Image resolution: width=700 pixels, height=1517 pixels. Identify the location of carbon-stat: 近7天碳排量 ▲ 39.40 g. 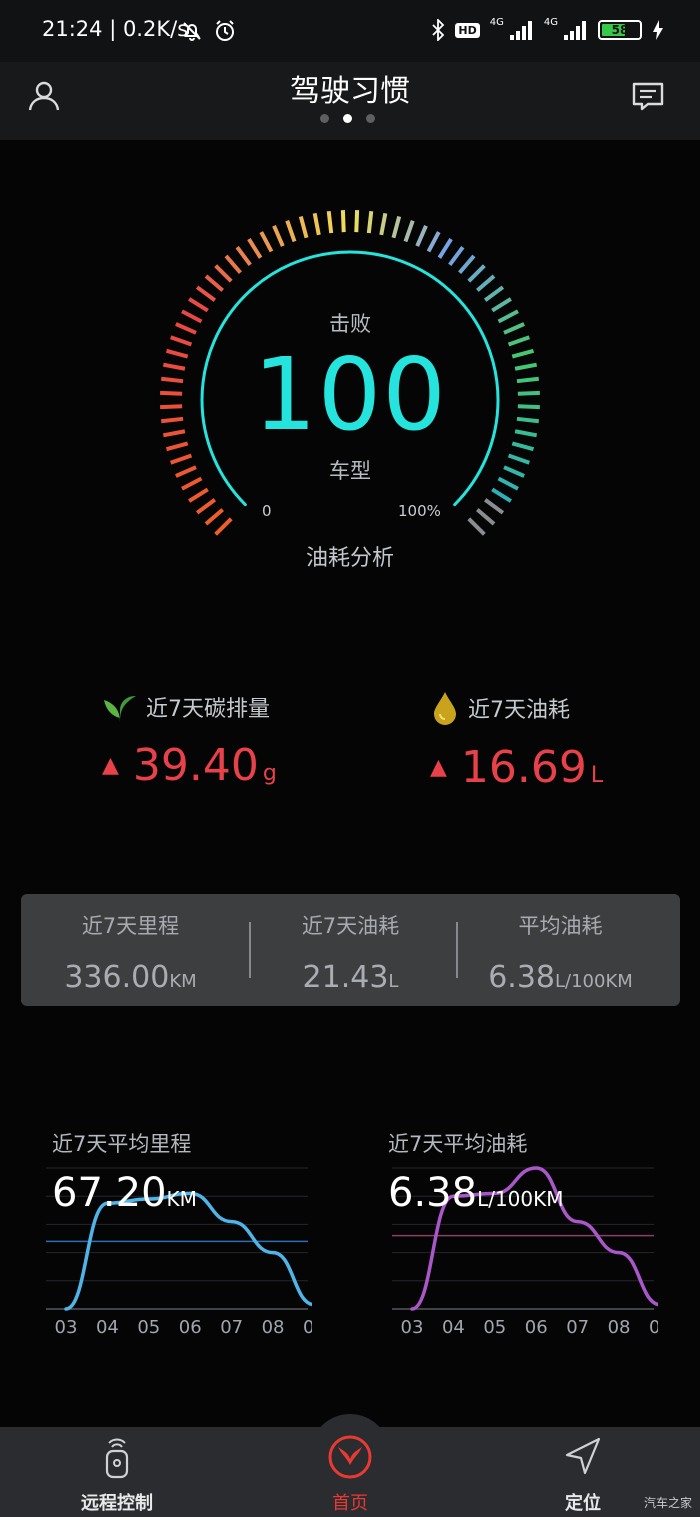
(189, 745).